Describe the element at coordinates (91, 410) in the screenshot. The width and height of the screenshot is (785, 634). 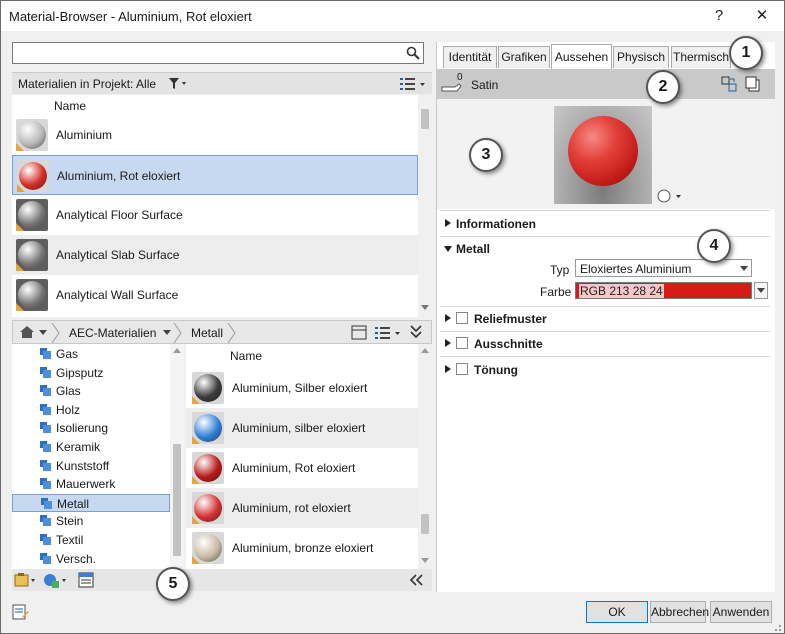
I see `tree-item-holz: Holz` at that location.